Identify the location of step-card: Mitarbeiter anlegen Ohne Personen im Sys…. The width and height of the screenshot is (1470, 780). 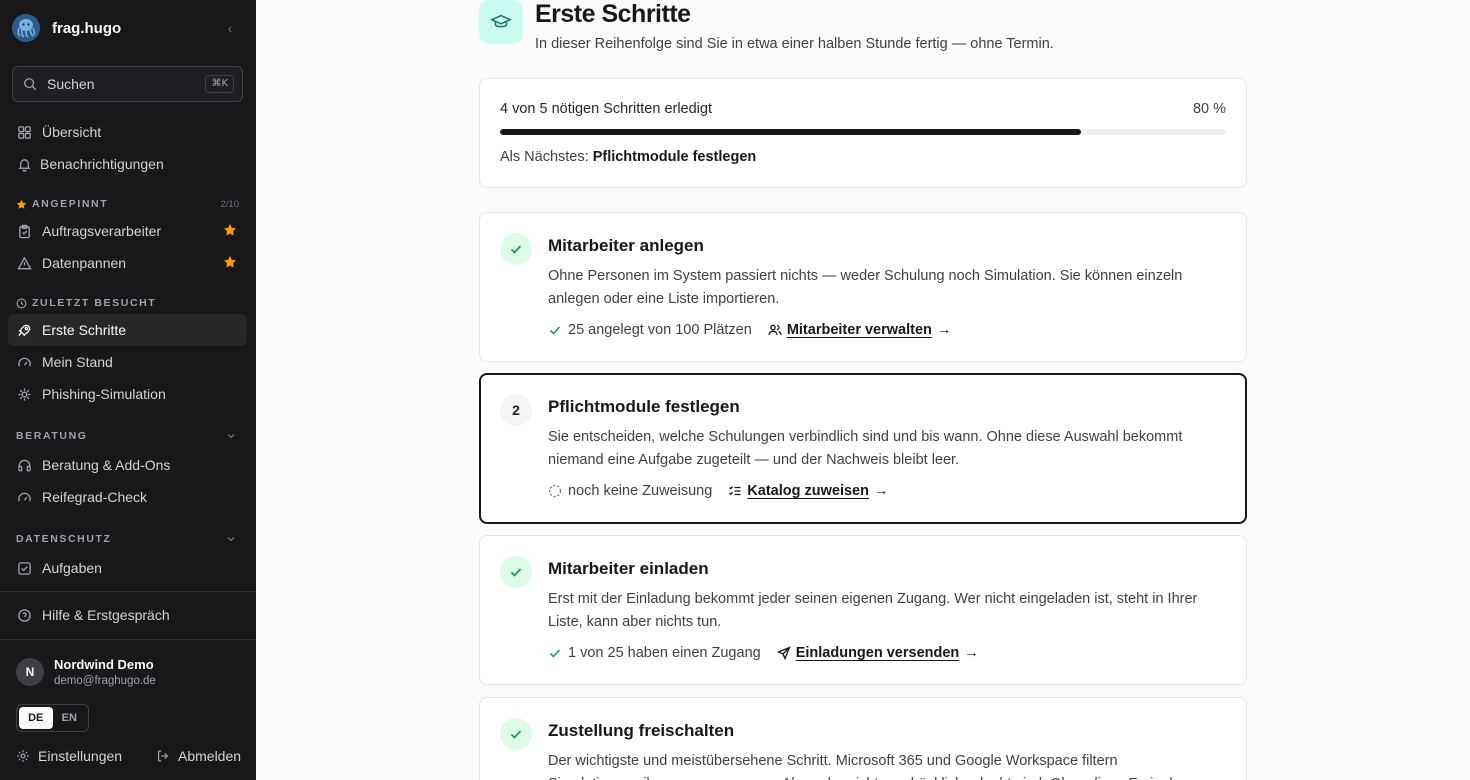
(863, 287).